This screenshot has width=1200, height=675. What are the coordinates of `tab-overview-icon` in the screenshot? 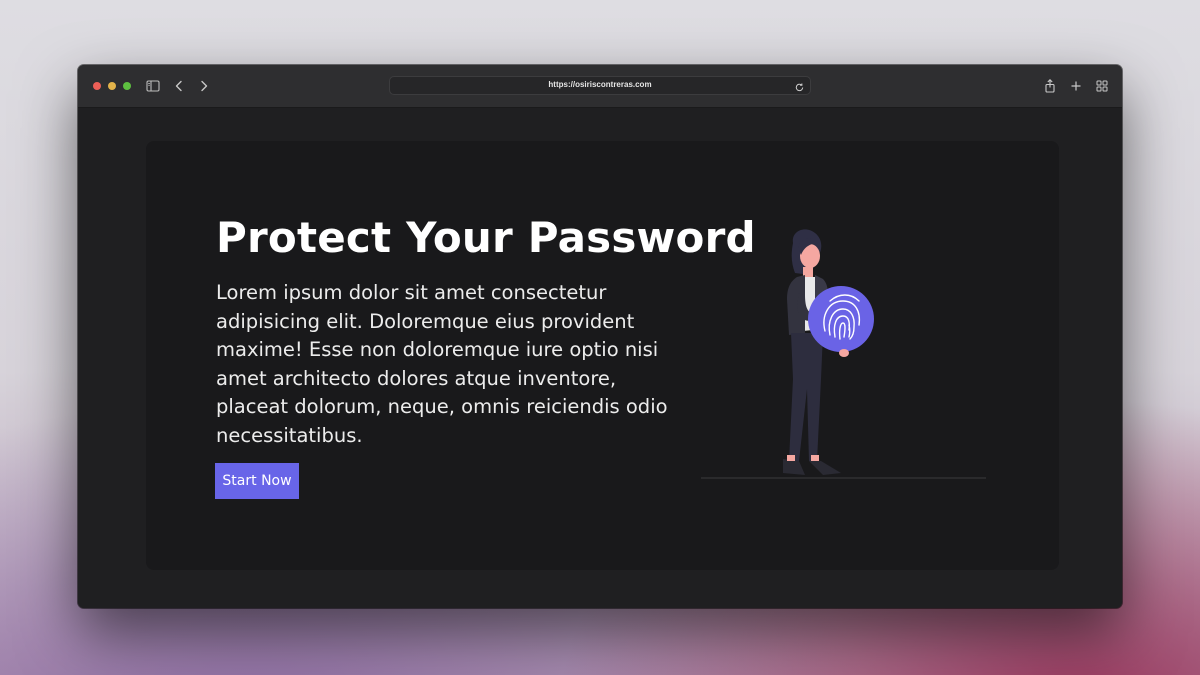 It's located at (1102, 86).